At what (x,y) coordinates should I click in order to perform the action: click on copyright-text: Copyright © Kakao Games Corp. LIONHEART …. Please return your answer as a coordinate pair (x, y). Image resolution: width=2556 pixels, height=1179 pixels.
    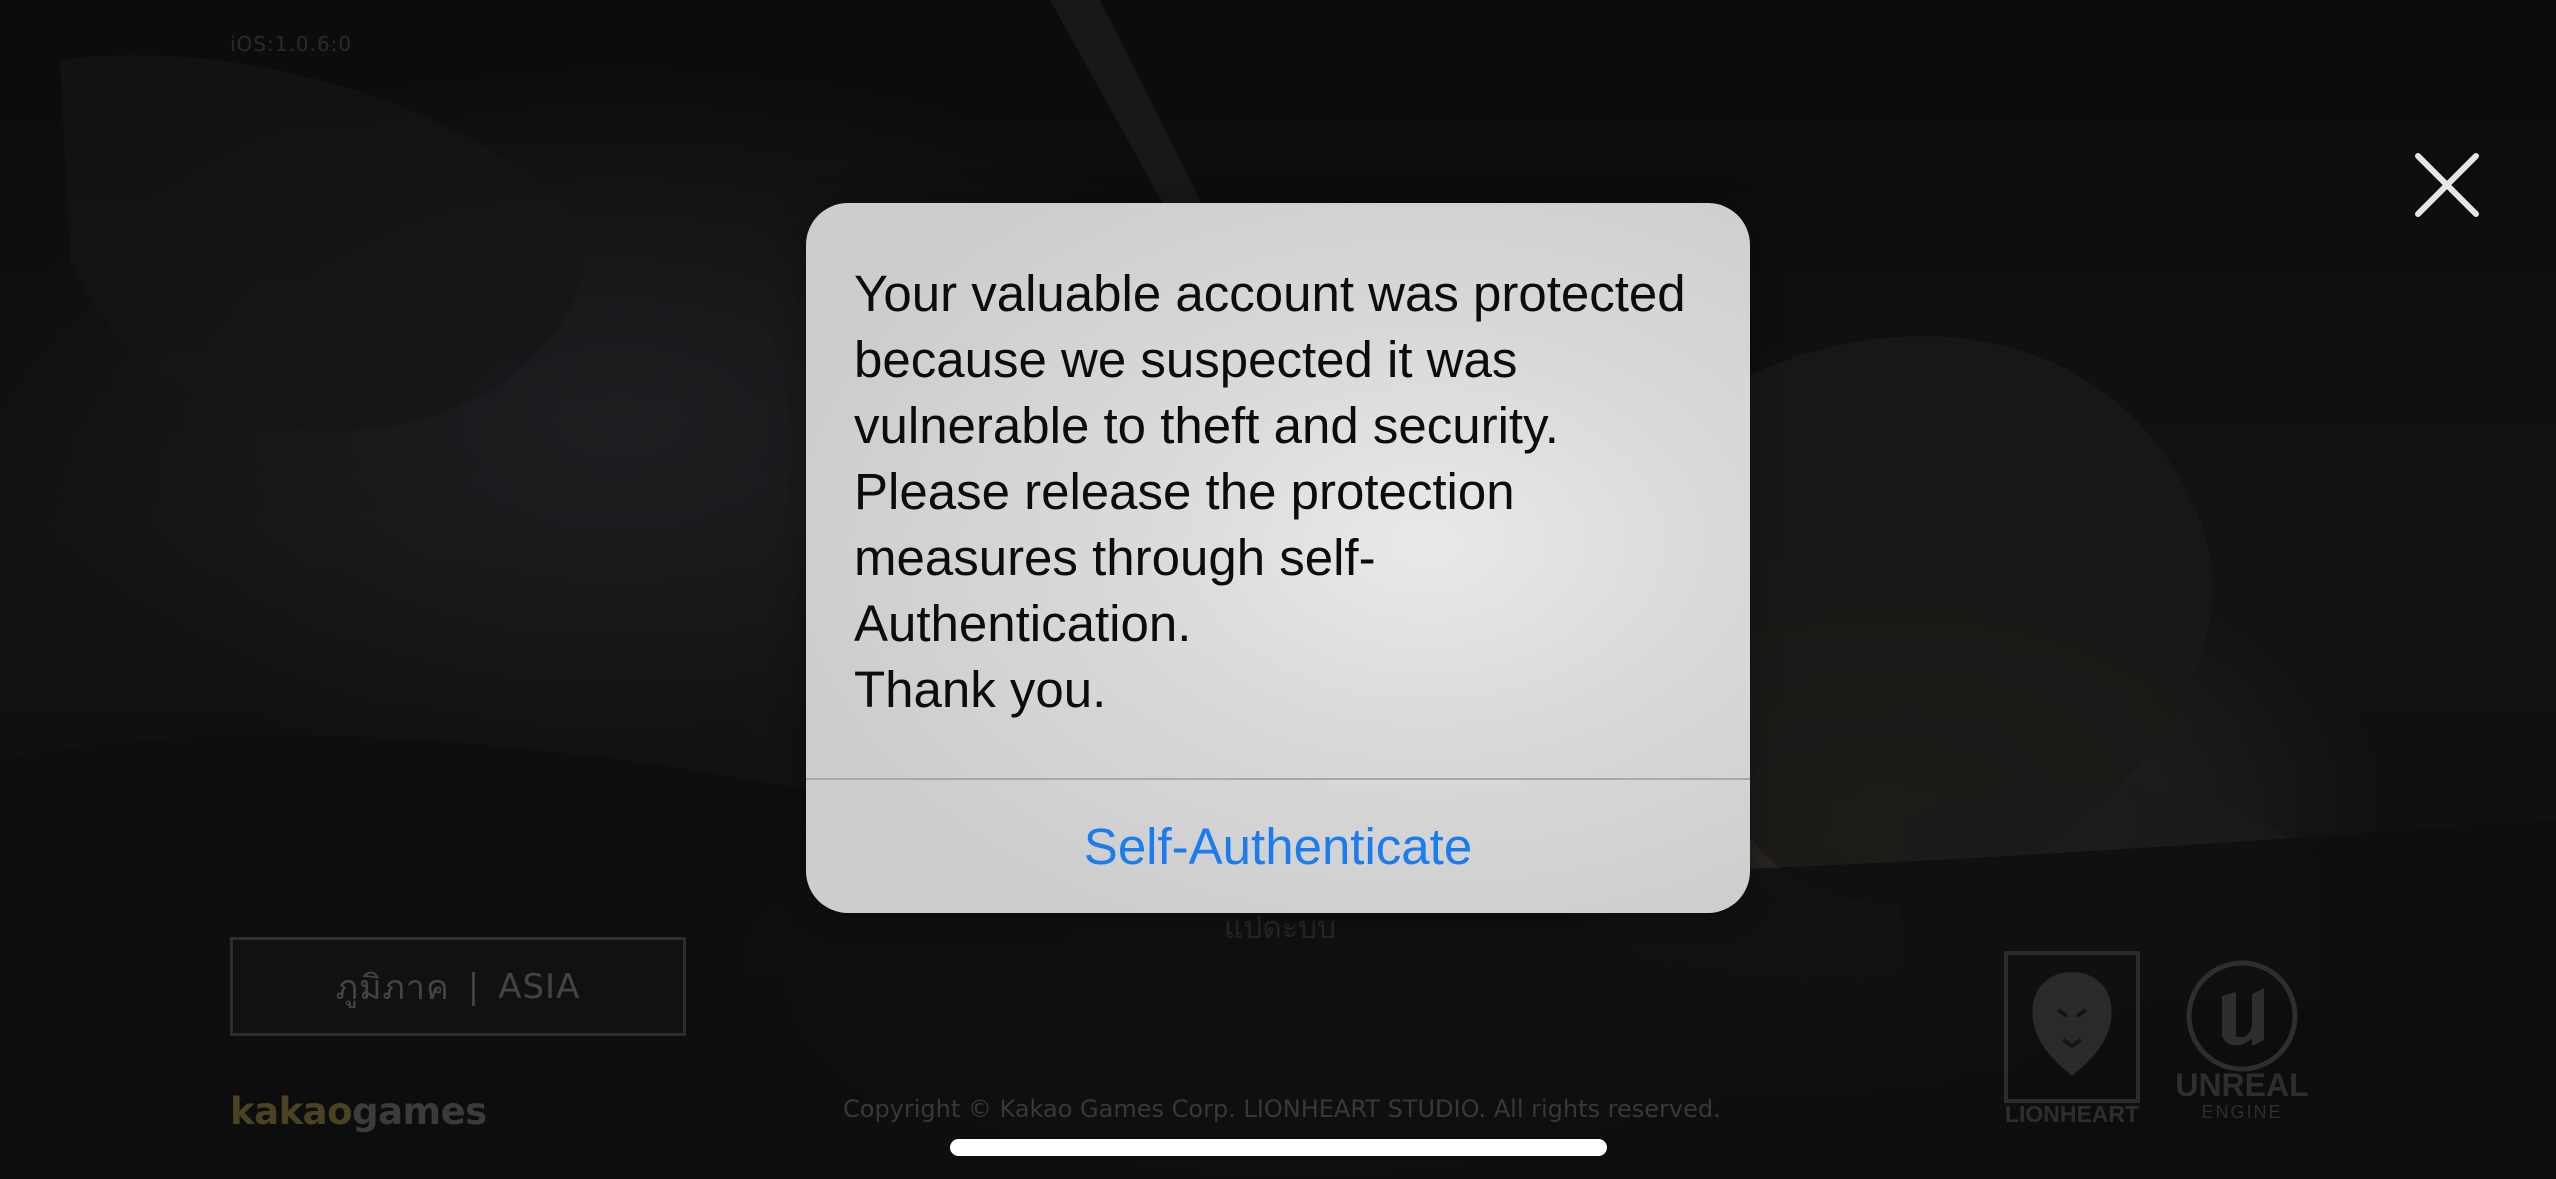
    Looking at the image, I should click on (1282, 1109).